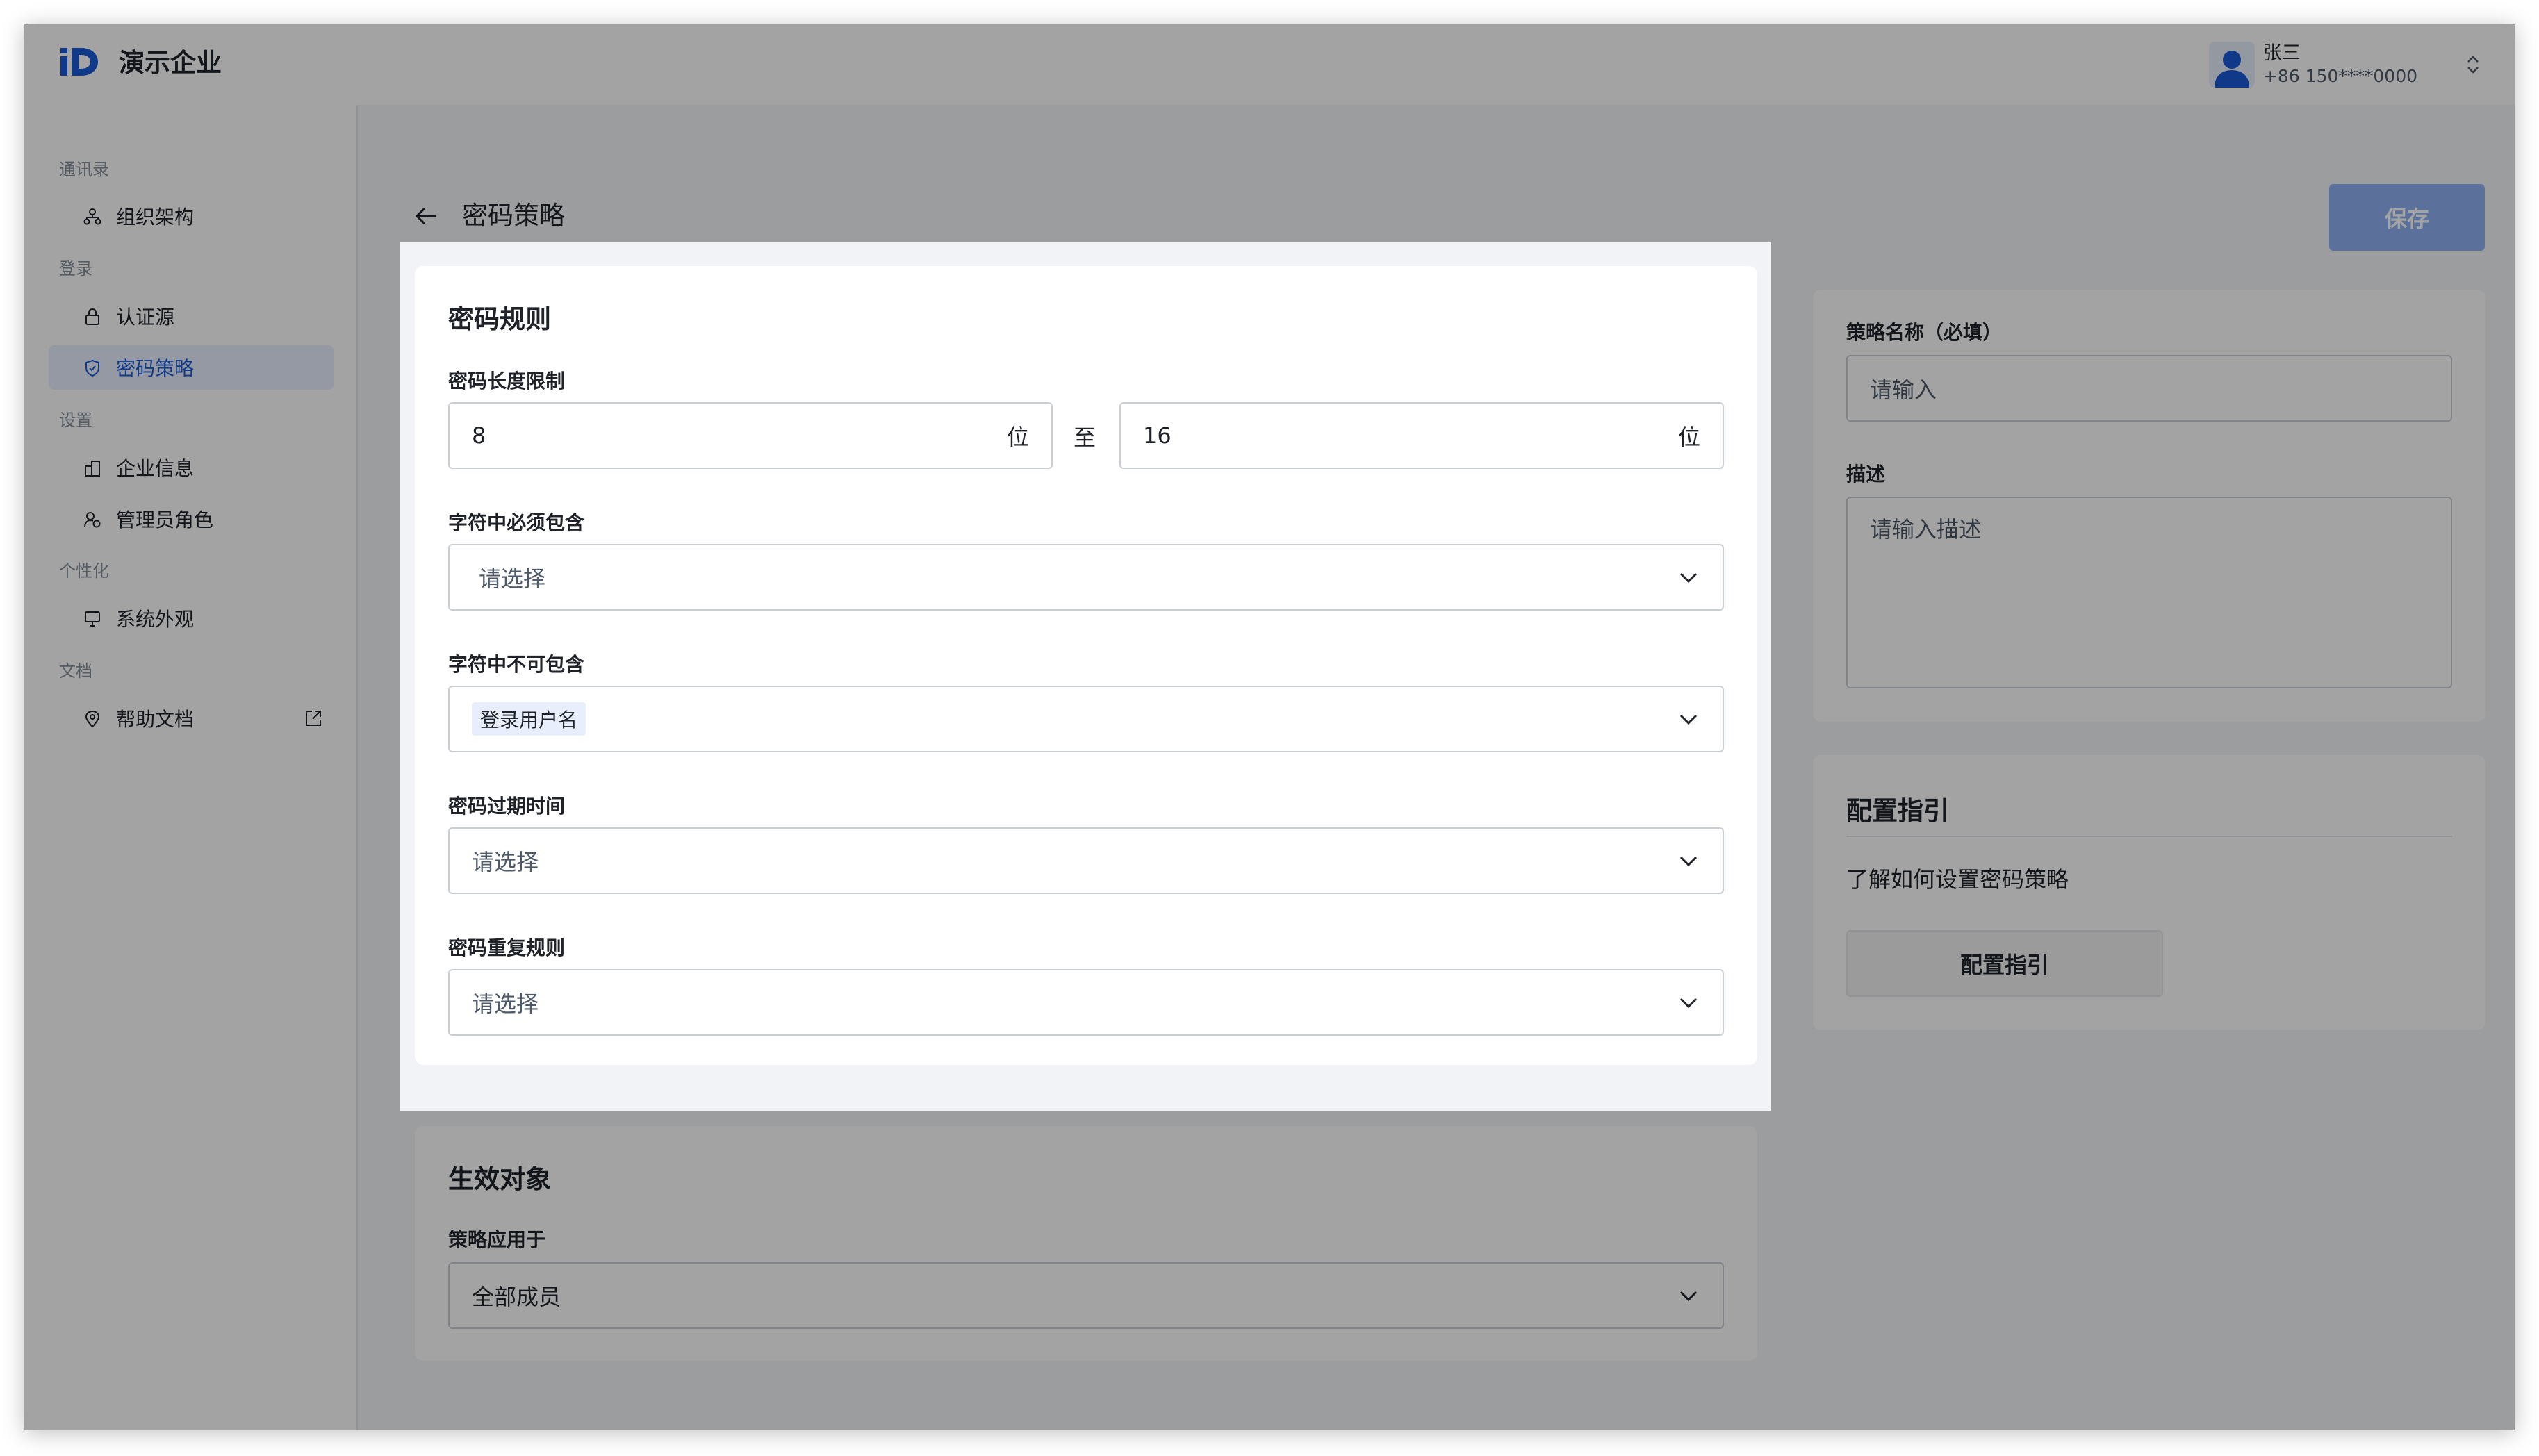 This screenshot has height=1456, width=2539. I want to click on description-label: 描述, so click(1866, 474).